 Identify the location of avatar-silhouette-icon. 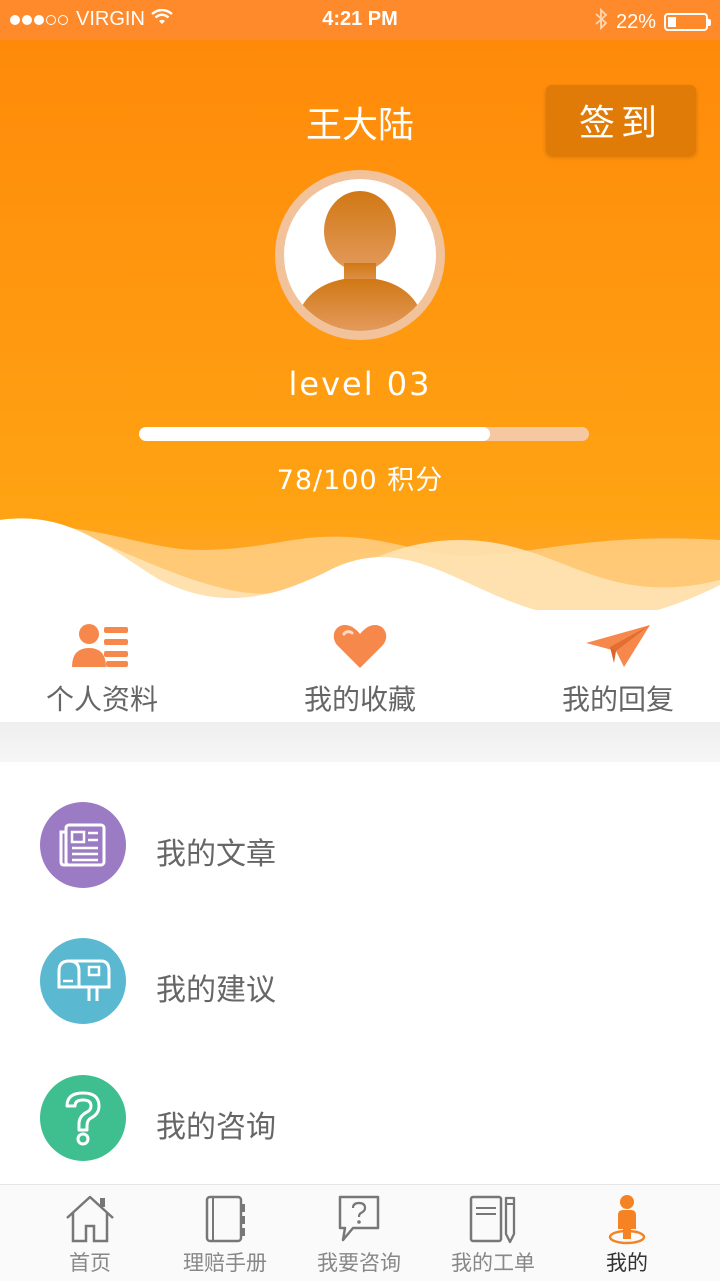
(360, 255).